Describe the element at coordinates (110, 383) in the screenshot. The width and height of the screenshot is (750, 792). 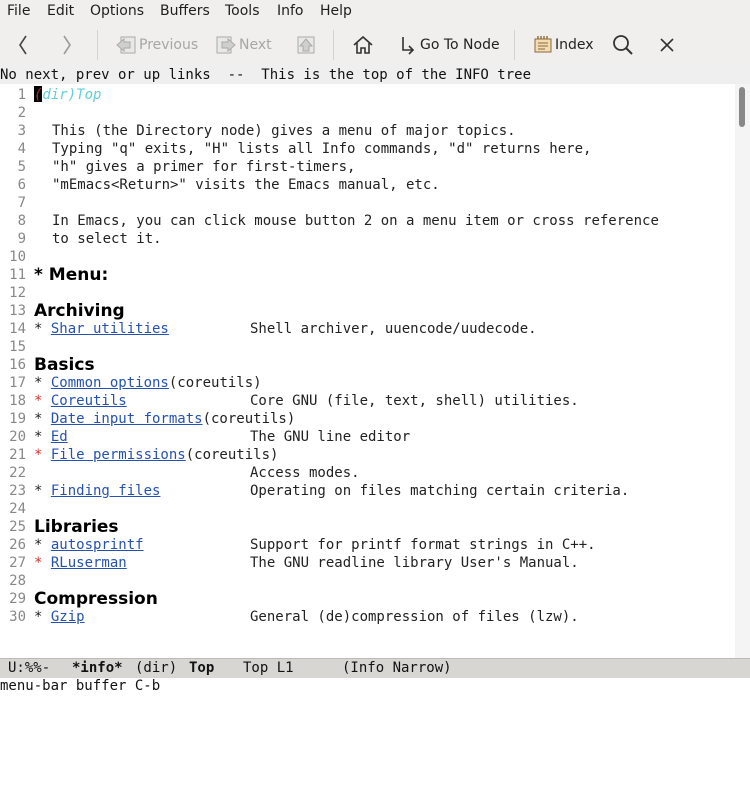
I see `menu-entry-link: Common options` at that location.